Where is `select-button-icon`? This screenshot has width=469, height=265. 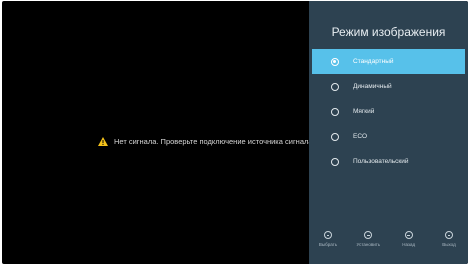
select-button-icon is located at coordinates (328, 235).